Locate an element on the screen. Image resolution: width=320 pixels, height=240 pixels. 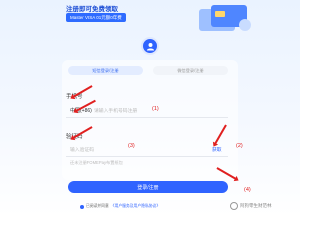
annotation-3: (3) is located at coordinates (131, 146).